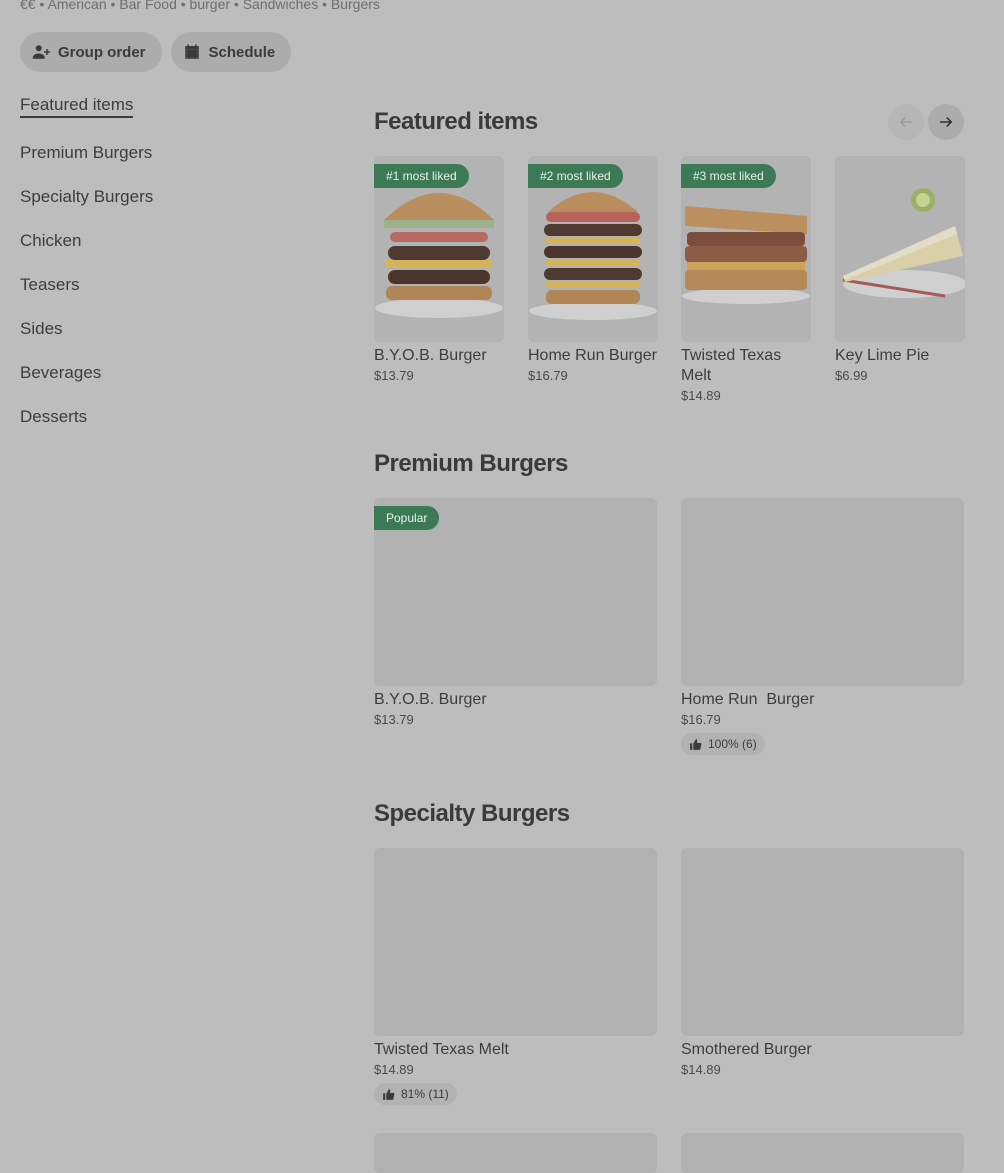 This screenshot has width=1004, height=1173. I want to click on menu-item-card: Twisted Texas Melt $14.89 81% (11), so click(515, 977).